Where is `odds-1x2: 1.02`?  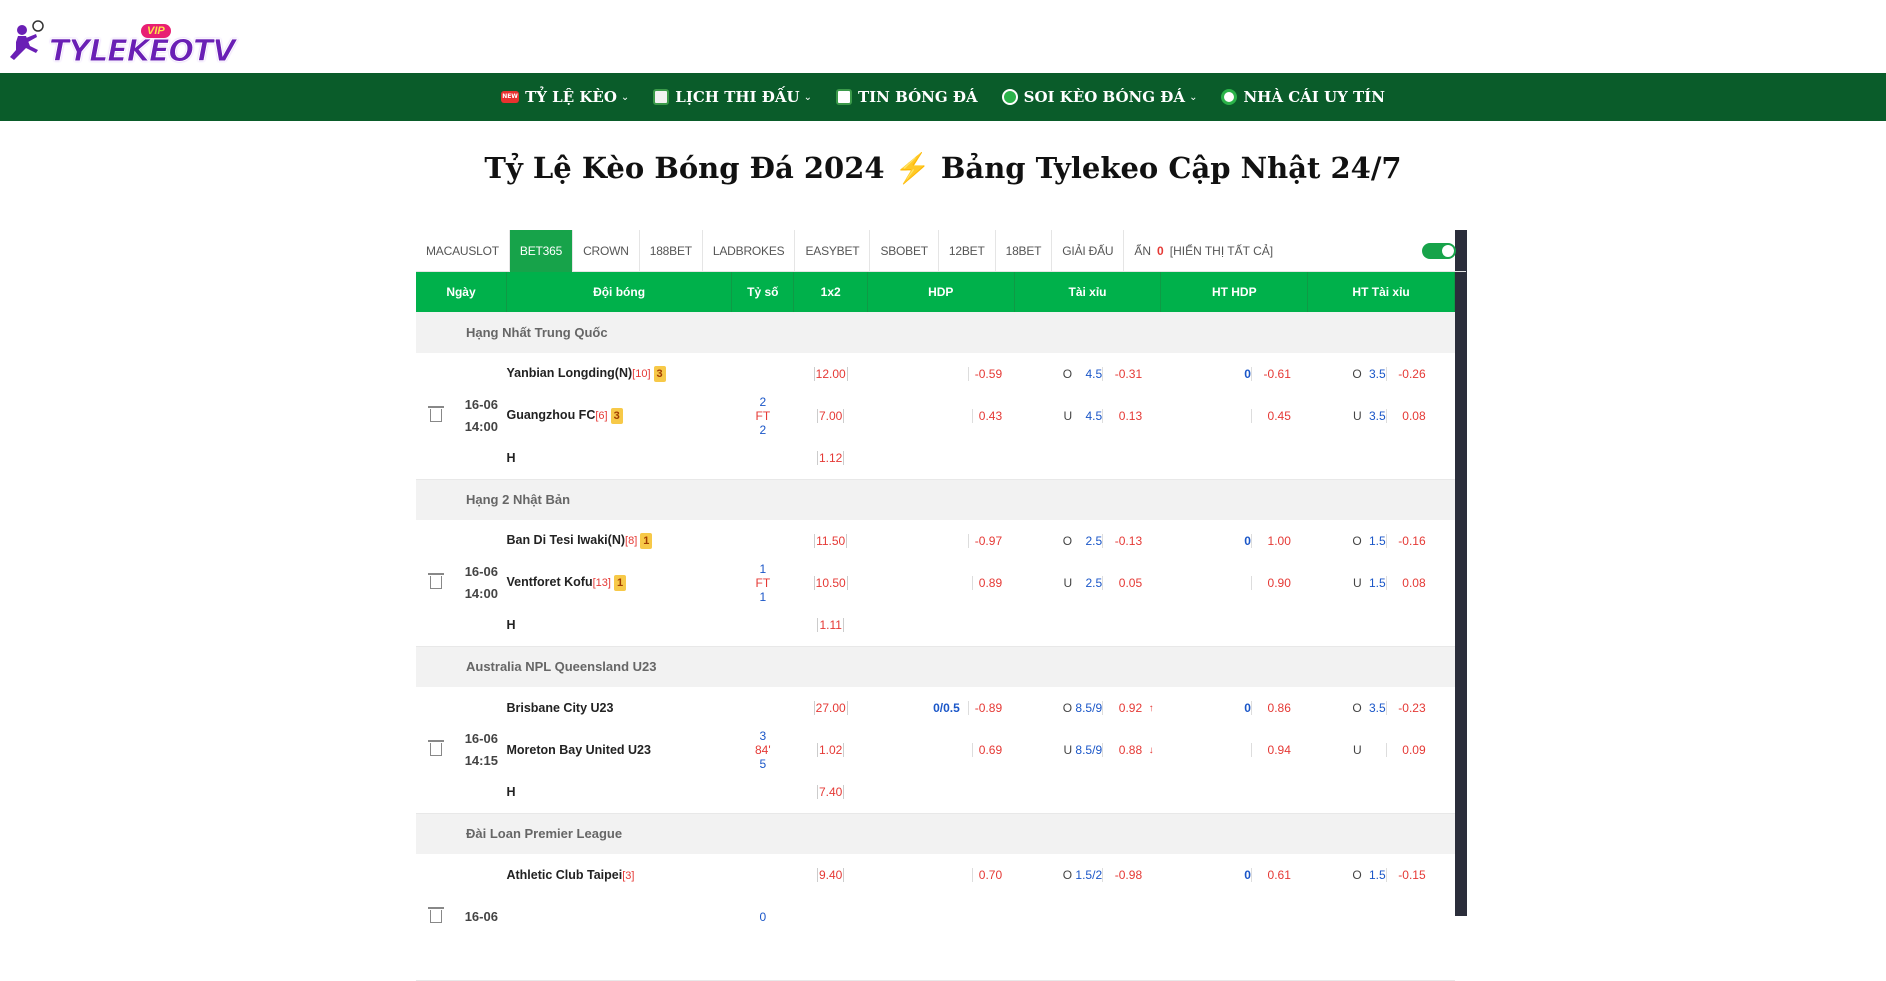 odds-1x2: 1.02 is located at coordinates (830, 750).